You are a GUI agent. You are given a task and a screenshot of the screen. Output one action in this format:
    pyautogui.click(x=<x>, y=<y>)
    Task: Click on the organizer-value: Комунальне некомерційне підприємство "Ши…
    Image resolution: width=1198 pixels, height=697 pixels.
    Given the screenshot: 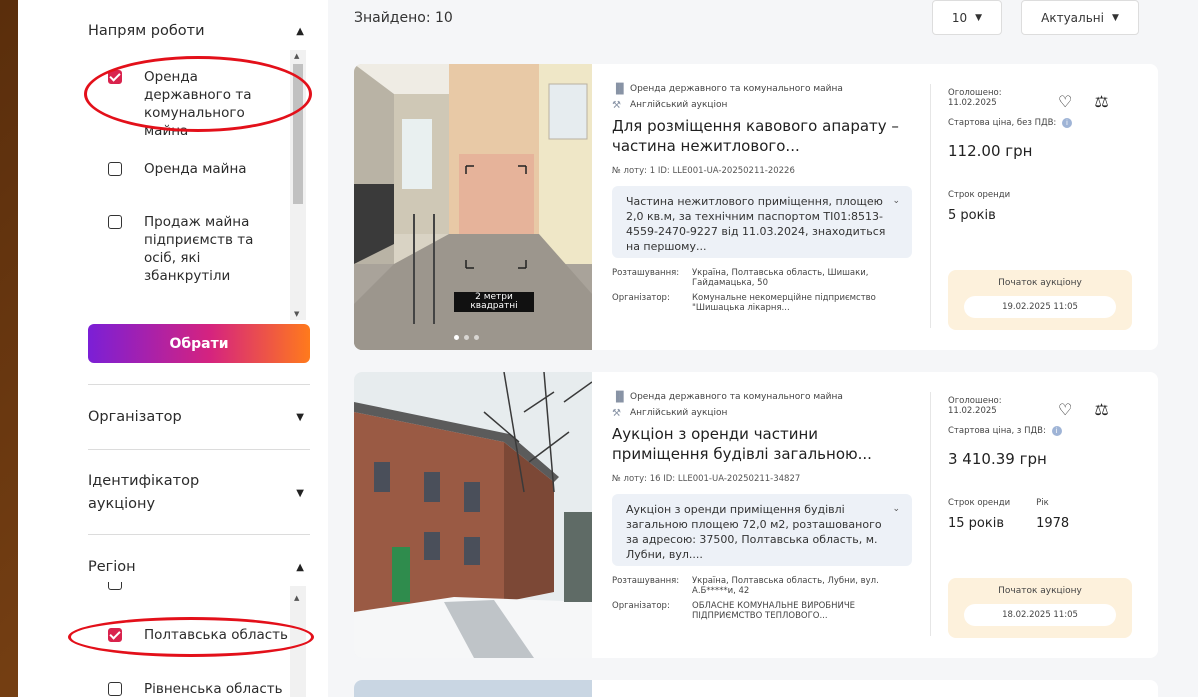 What is the action you would take?
    pyautogui.click(x=784, y=303)
    